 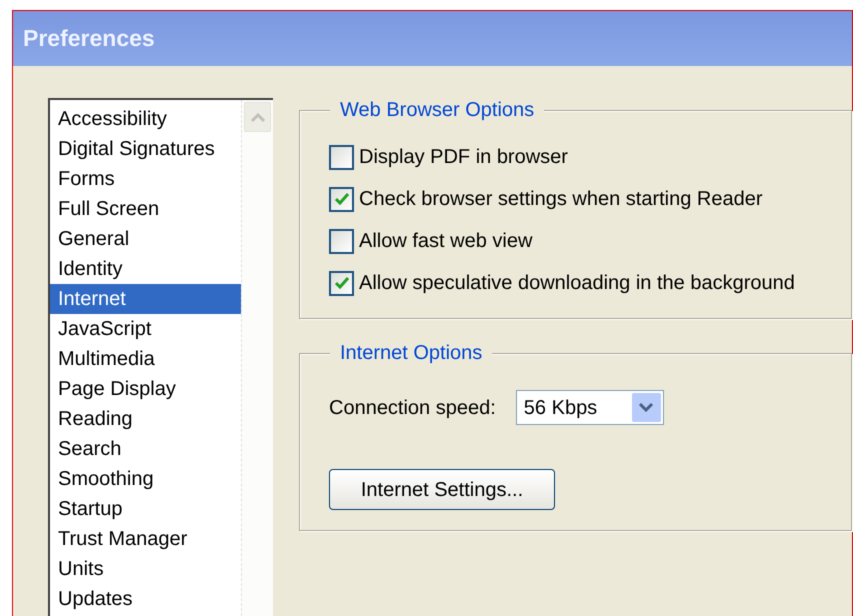 I want to click on category-item: Identity, so click(x=145, y=269).